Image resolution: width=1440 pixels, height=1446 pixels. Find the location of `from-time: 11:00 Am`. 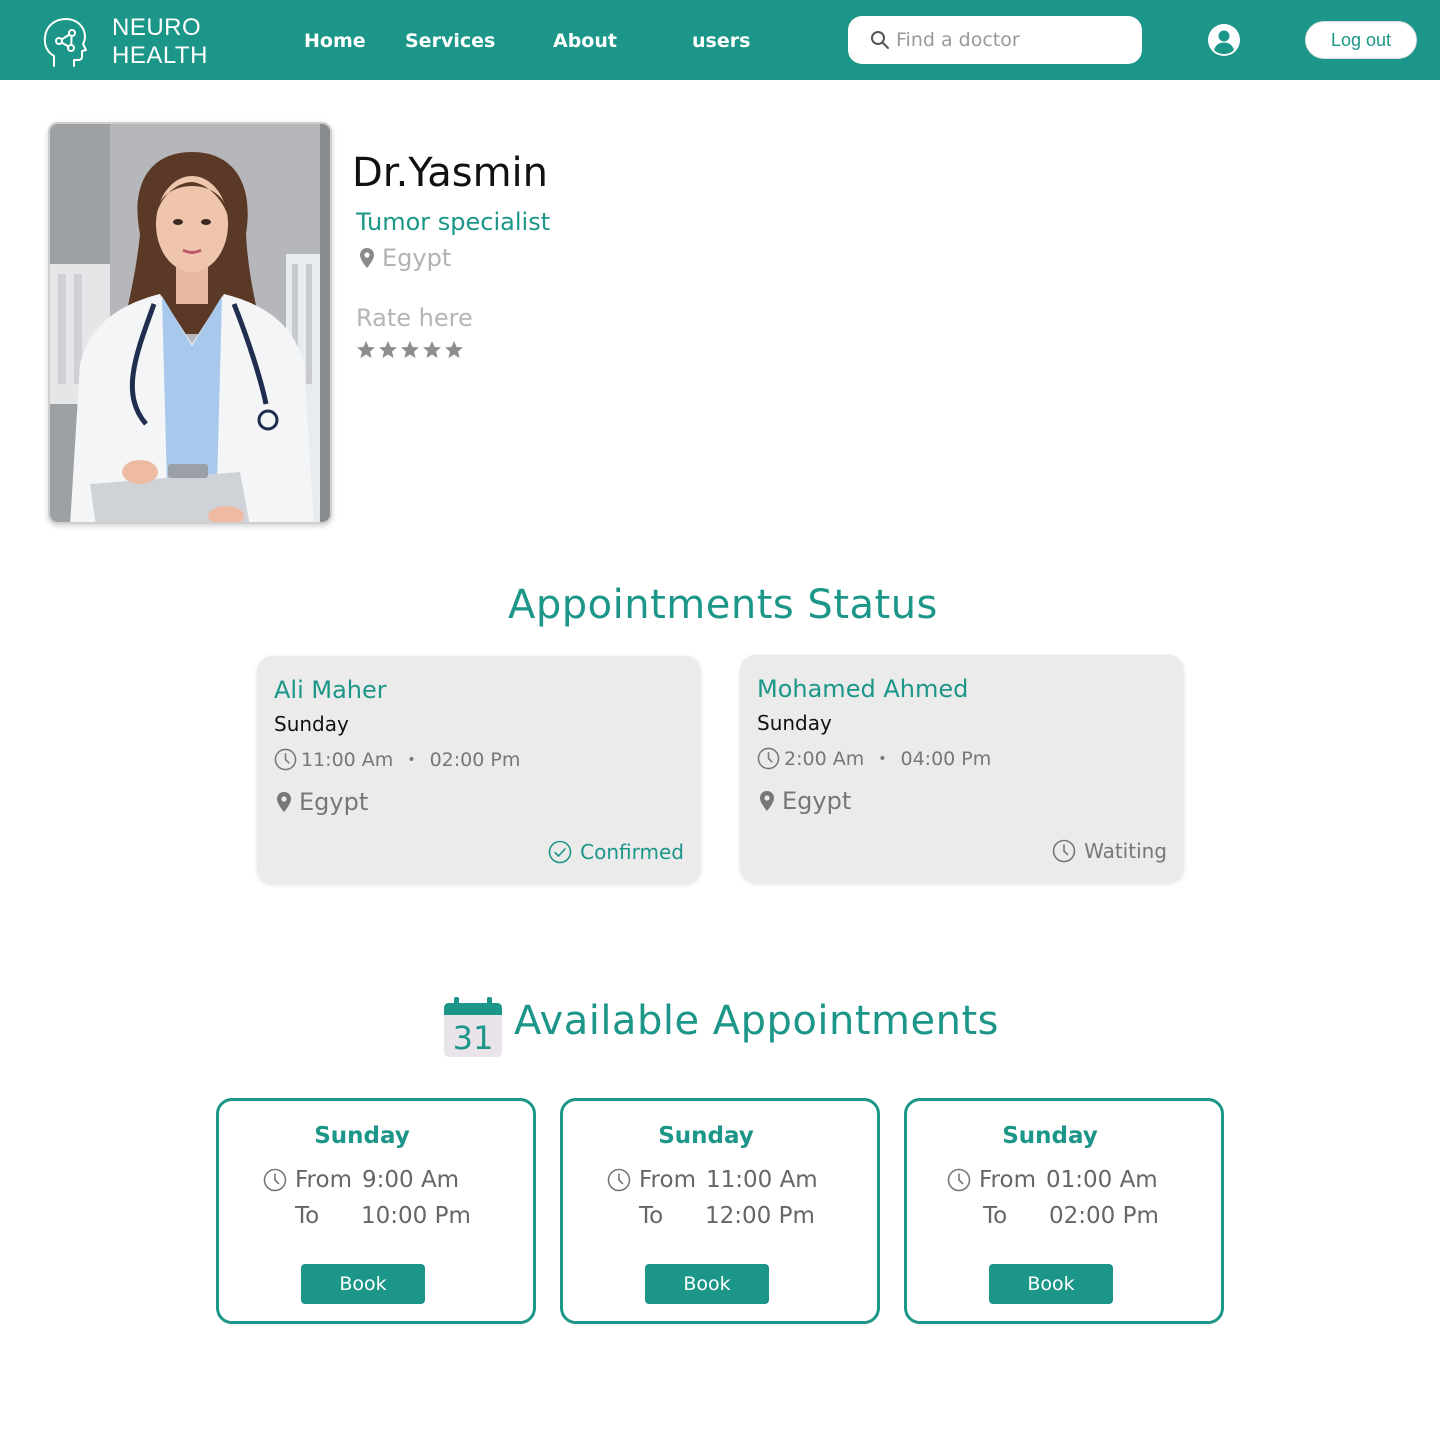

from-time: 11:00 Am is located at coordinates (761, 1180).